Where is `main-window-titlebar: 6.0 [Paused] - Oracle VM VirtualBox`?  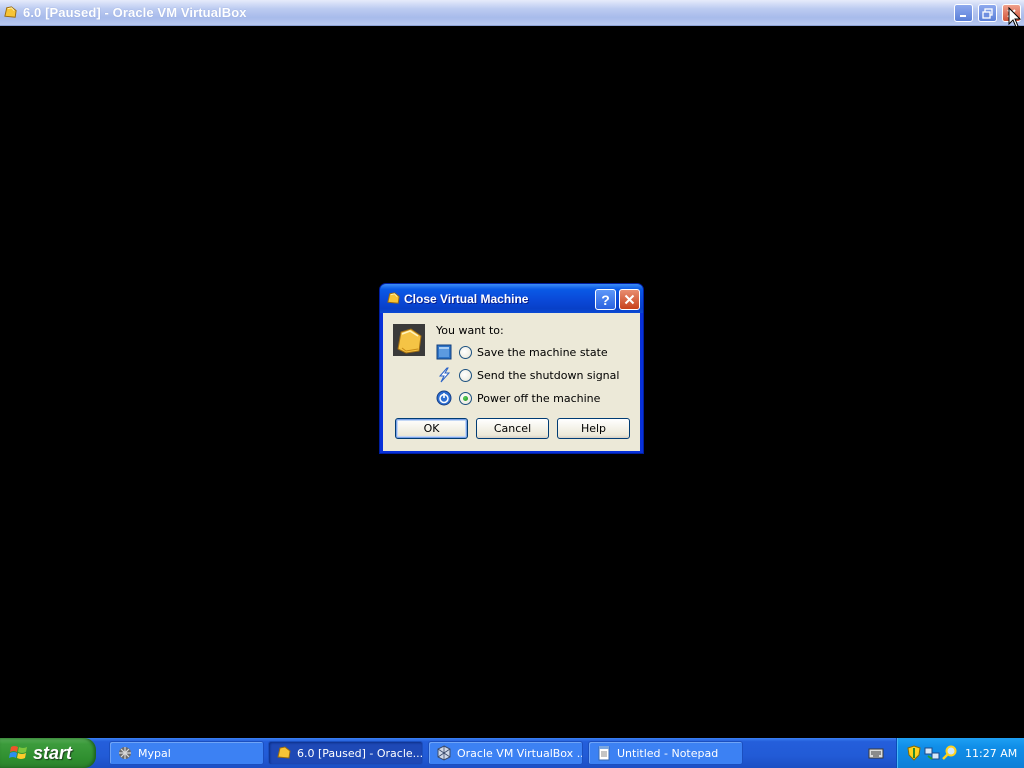 main-window-titlebar: 6.0 [Paused] - Oracle VM VirtualBox is located at coordinates (512, 13).